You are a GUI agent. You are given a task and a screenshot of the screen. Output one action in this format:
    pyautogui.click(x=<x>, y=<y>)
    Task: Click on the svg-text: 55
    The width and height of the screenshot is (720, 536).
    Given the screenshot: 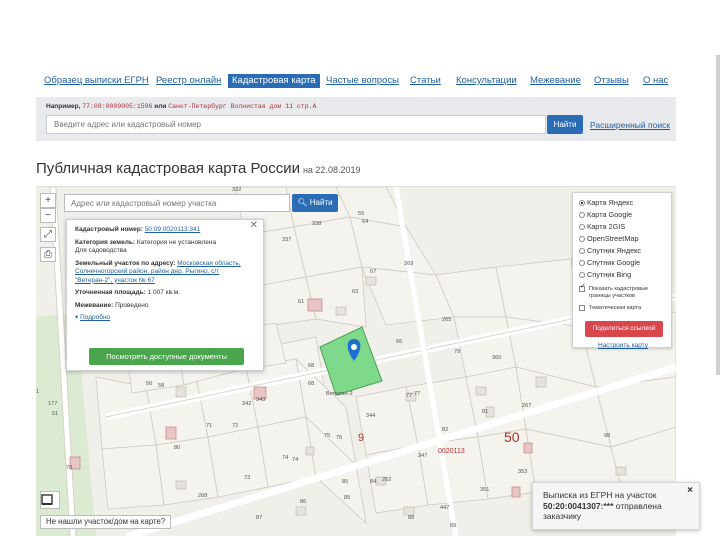 What is the action you would take?
    pyautogui.click(x=361, y=214)
    